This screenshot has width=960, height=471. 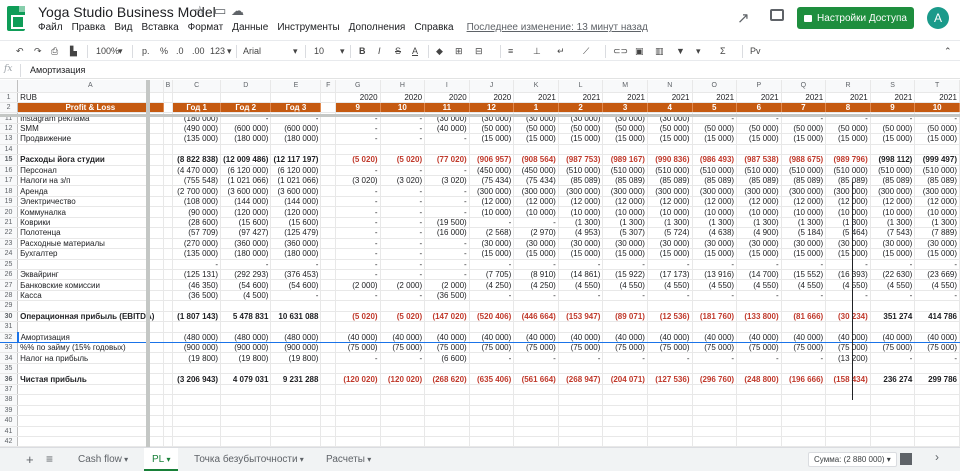 What do you see at coordinates (804, 317) in the screenshot?
I see `cell: (81 666)` at bounding box center [804, 317].